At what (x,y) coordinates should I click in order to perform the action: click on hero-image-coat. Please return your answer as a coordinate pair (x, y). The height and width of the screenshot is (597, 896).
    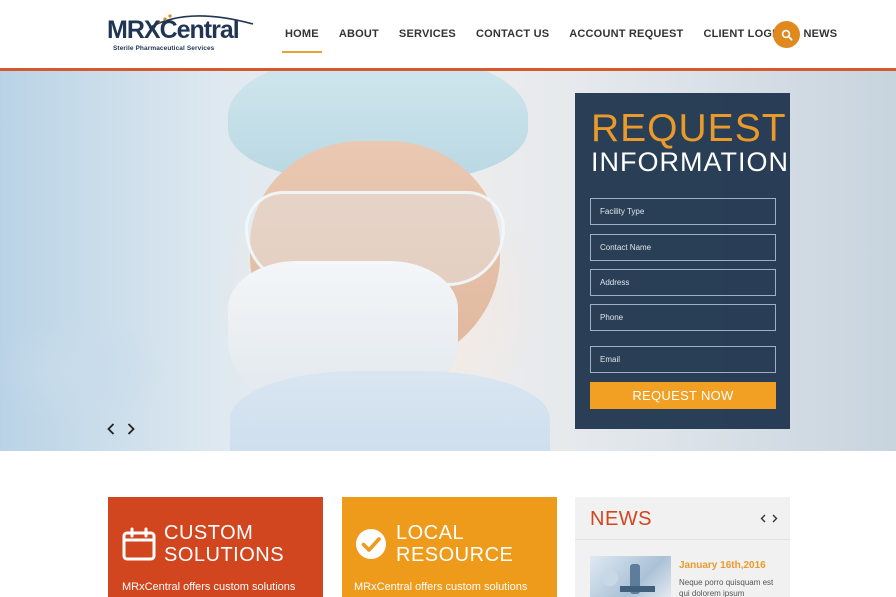
    Looking at the image, I should click on (390, 411).